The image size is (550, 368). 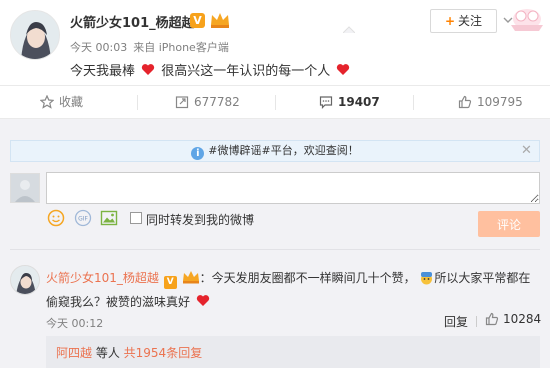 What do you see at coordinates (181, 47) in the screenshot?
I see `post-source: 来自 iPhone客户端` at bounding box center [181, 47].